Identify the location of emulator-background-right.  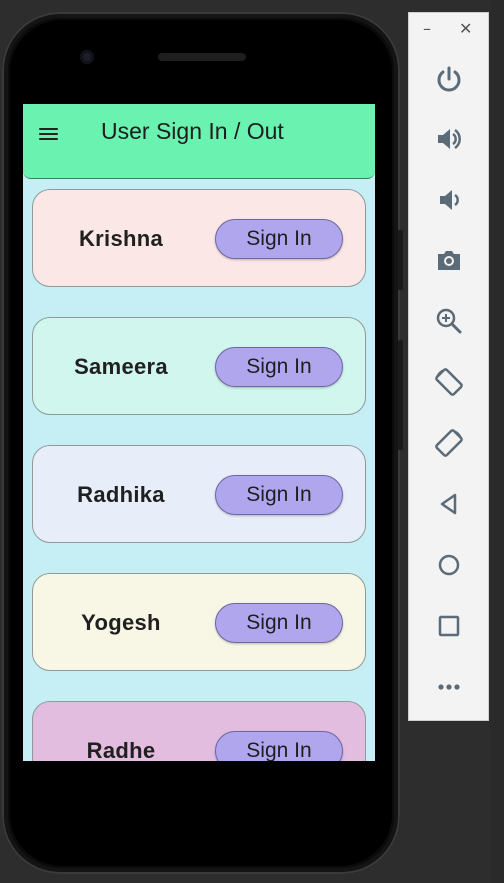
(497, 441).